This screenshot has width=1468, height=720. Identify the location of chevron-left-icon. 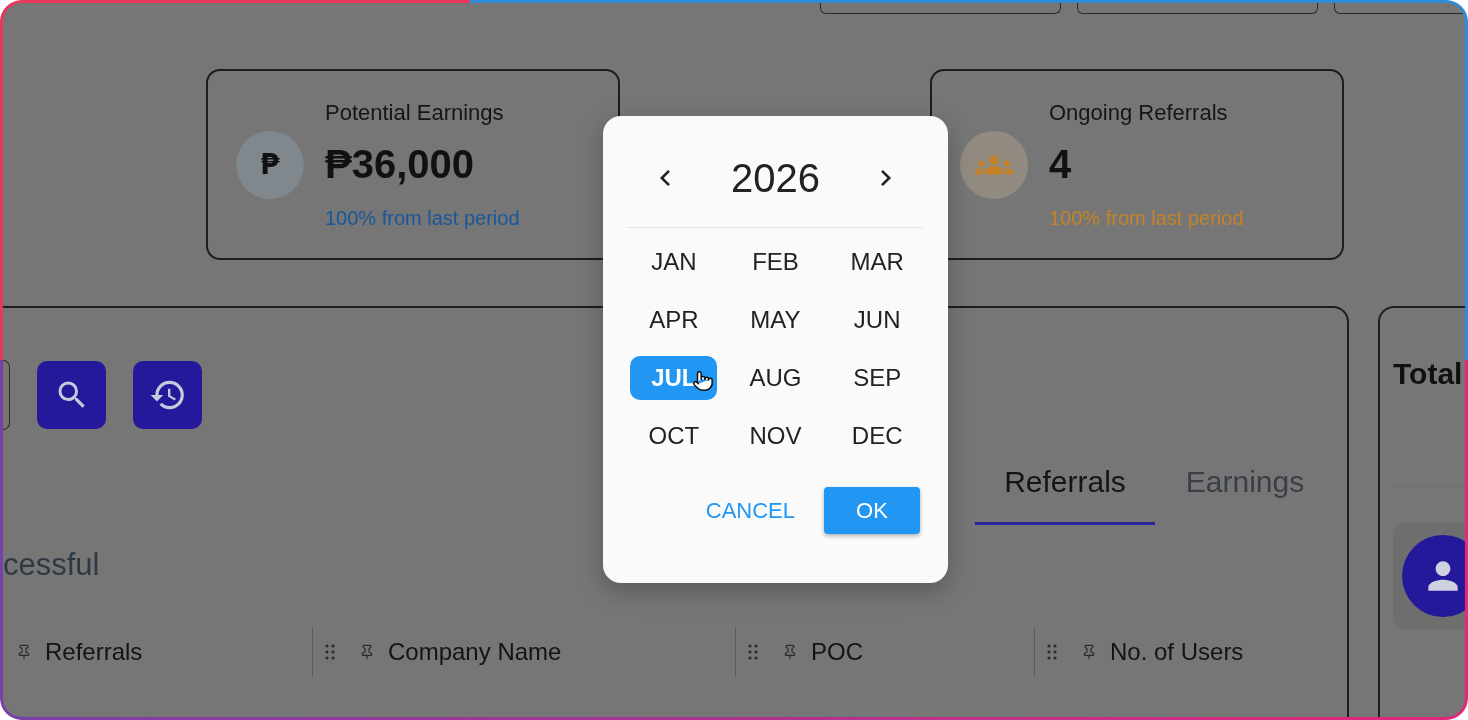
(665, 178).